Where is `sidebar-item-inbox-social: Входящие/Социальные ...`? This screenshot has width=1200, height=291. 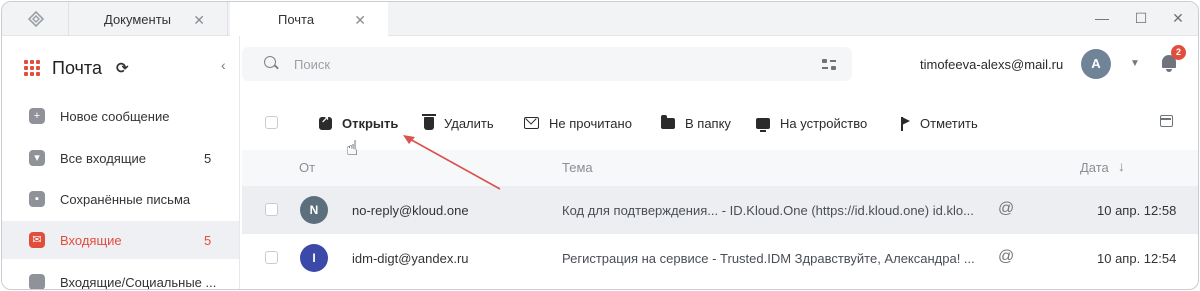 sidebar-item-inbox-social: Входящие/Социальные ... is located at coordinates (120, 276).